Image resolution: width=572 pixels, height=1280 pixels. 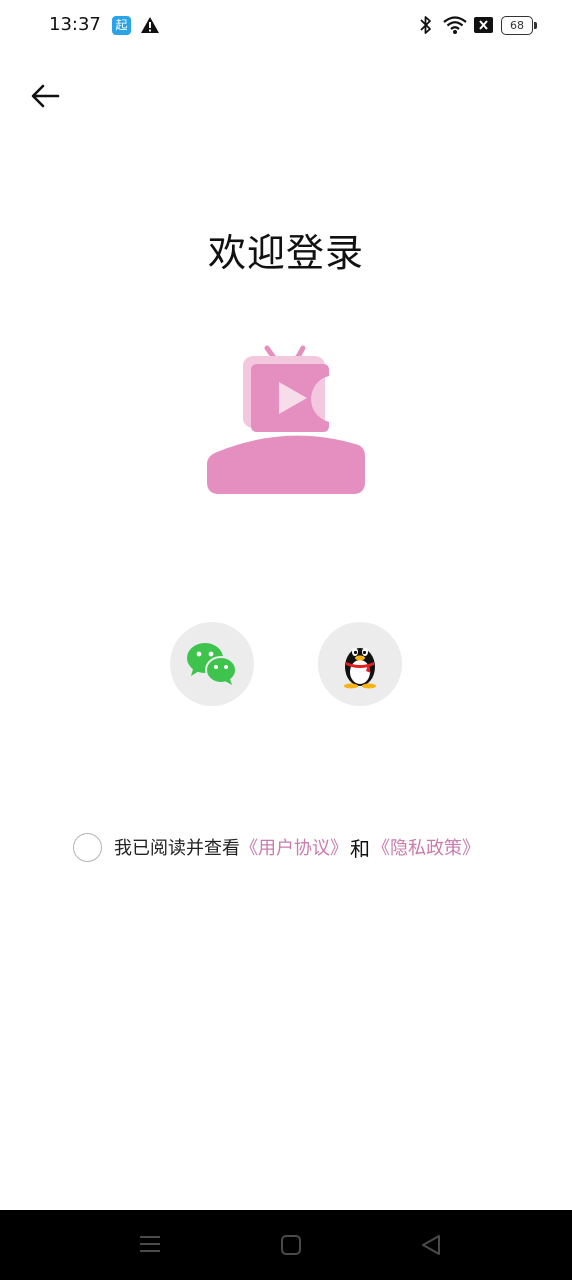 I want to click on app-logo: 小视频制作, so click(x=286, y=582).